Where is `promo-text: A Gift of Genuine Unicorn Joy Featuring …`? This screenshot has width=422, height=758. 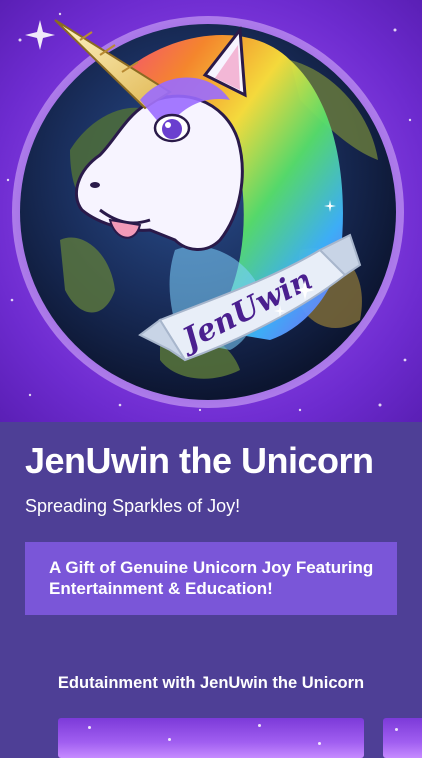 promo-text: A Gift of Genuine Unicorn Joy Featuring … is located at coordinates (211, 578).